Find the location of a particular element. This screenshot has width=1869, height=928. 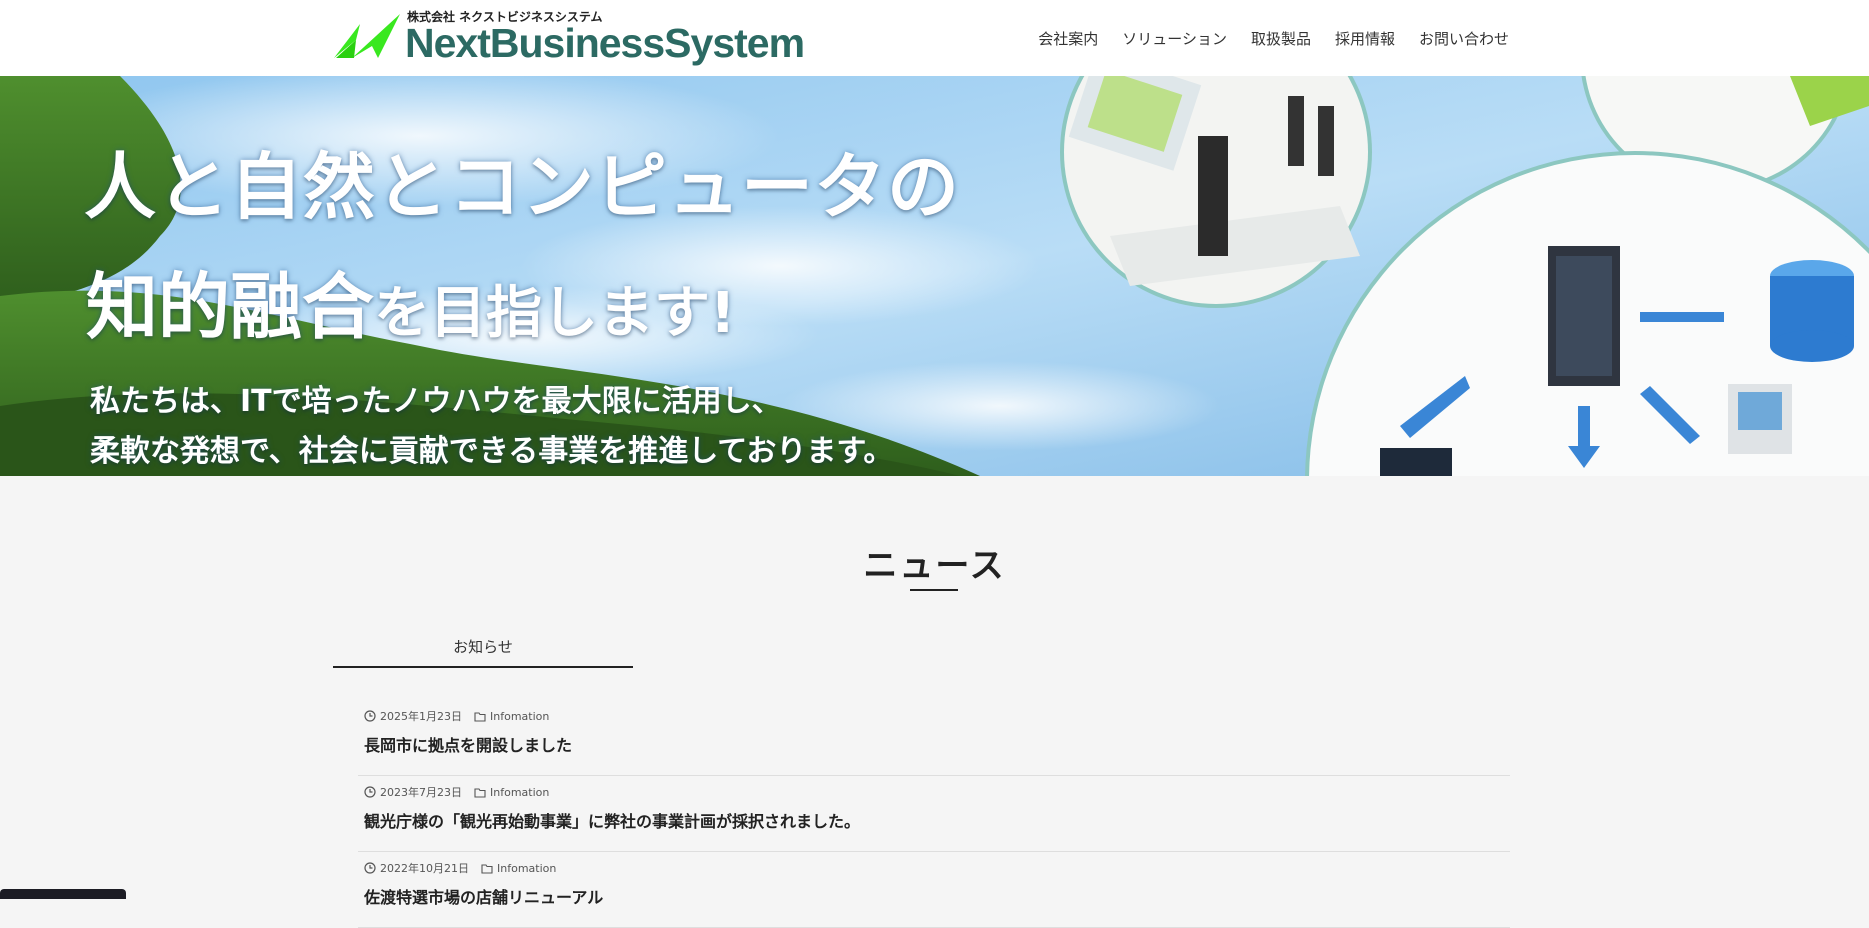

news-date: 2023年7月23日 is located at coordinates (421, 792).